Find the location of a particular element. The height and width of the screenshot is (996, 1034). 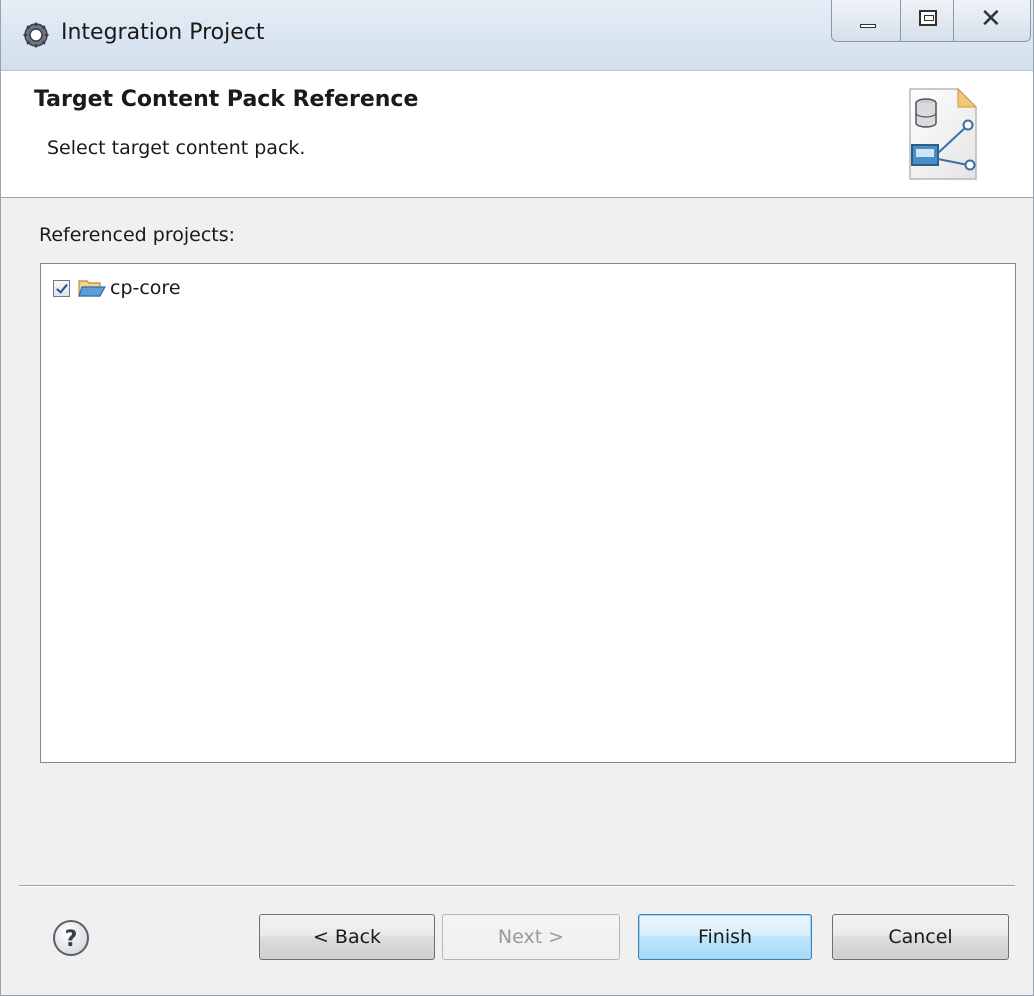

next-button: Next > is located at coordinates (531, 937).